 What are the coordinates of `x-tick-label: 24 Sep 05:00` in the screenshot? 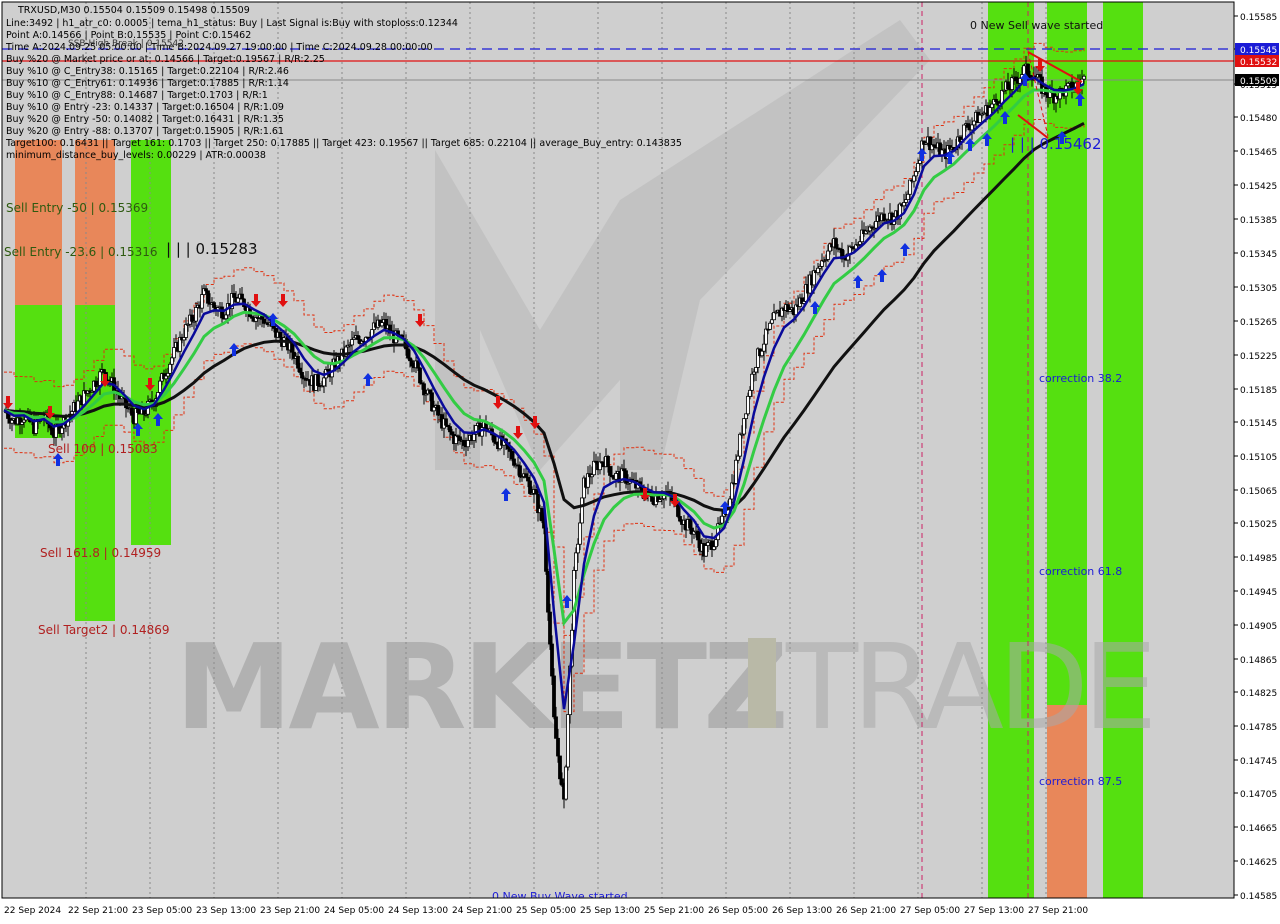 It's located at (354, 911).